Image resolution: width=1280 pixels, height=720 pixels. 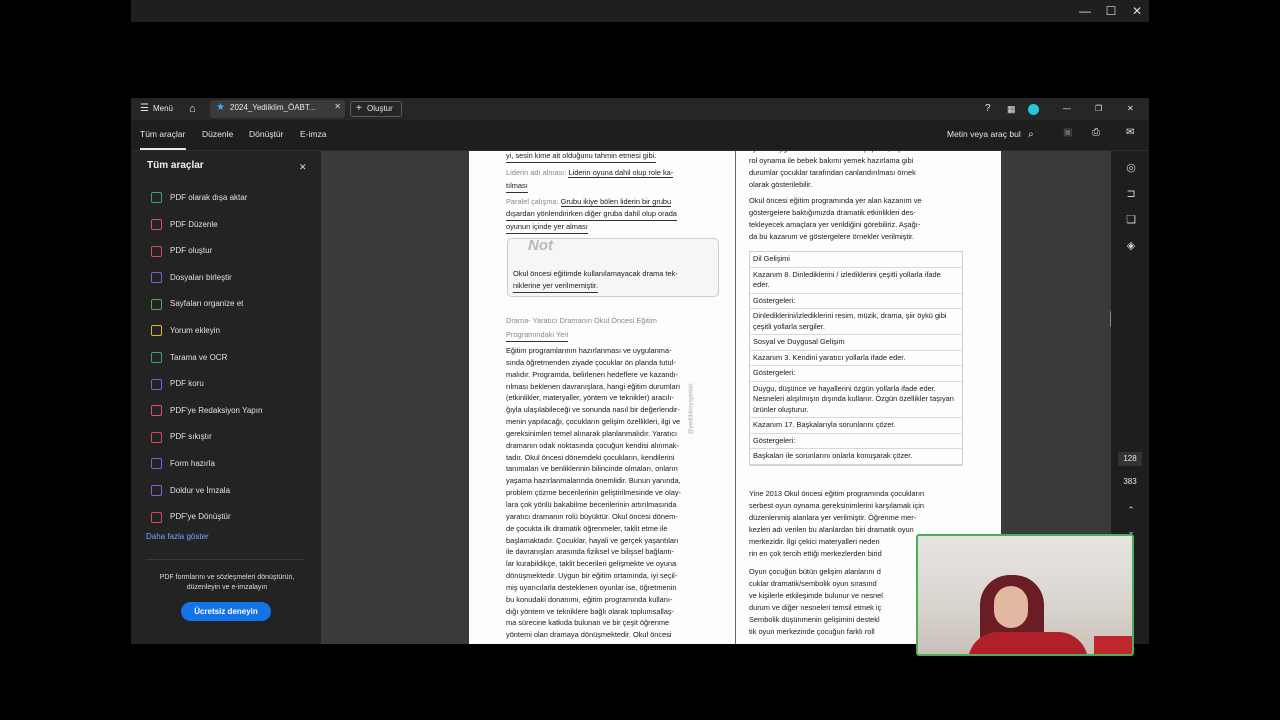 I want to click on tool-label: Doldur ve İmzala, so click(x=200, y=490).